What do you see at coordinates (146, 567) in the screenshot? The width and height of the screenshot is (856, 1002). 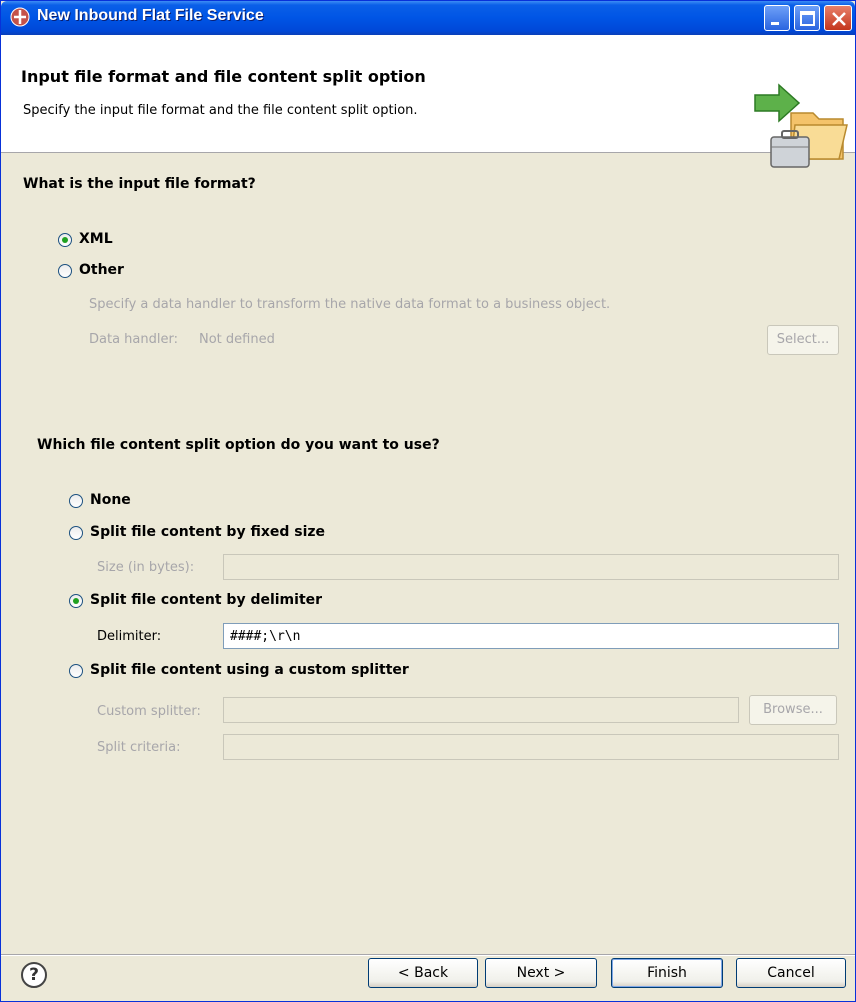 I see `size-label: Size (in bytes):` at bounding box center [146, 567].